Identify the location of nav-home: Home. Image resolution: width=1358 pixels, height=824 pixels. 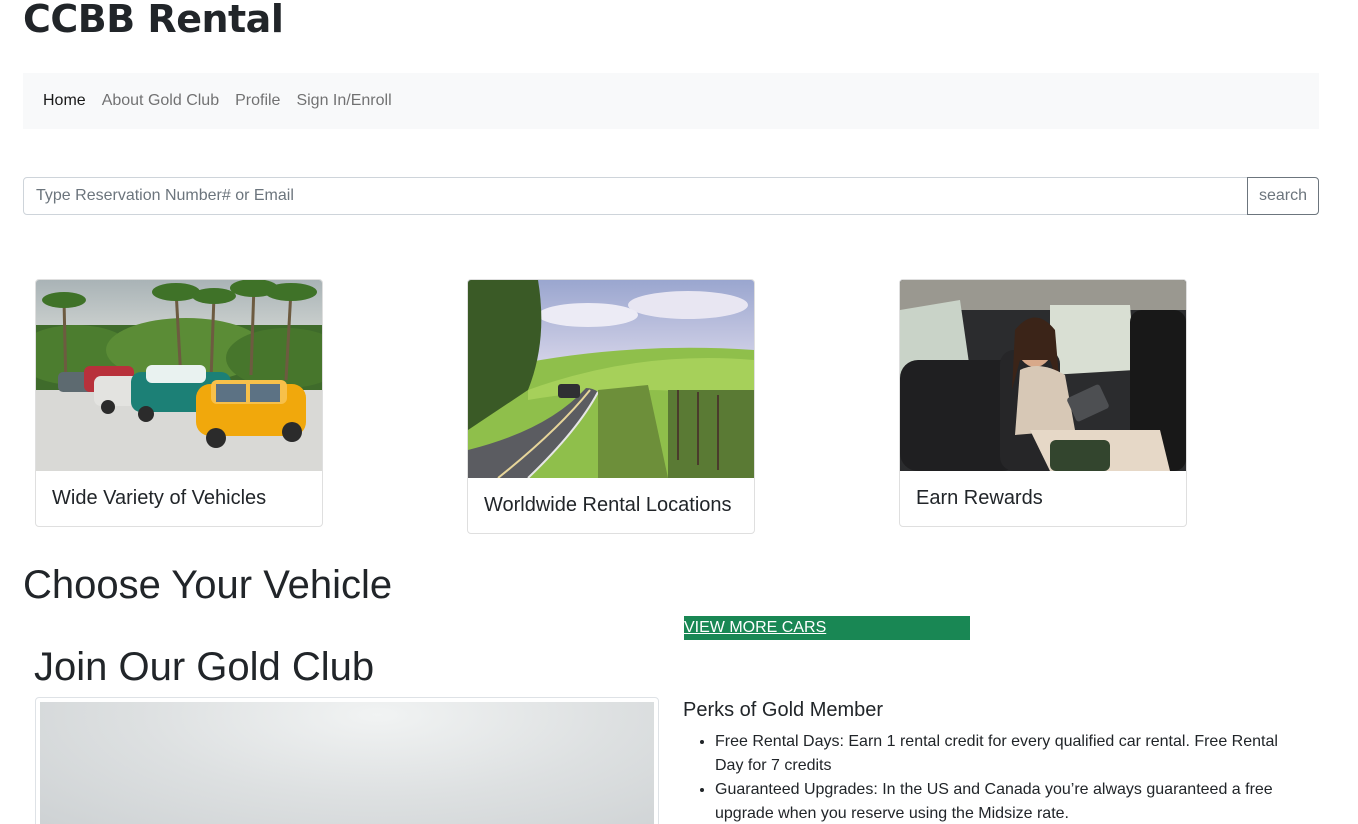
(64, 101).